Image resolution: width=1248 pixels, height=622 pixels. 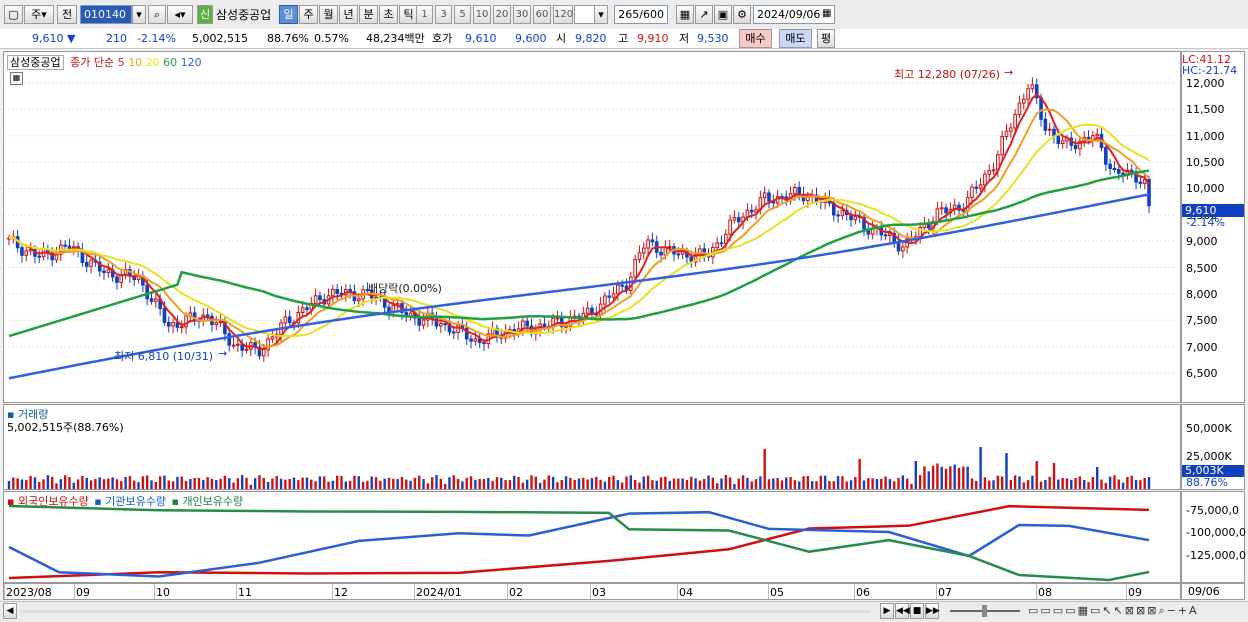 I want to click on zoom-slider-handle, so click(x=984, y=611).